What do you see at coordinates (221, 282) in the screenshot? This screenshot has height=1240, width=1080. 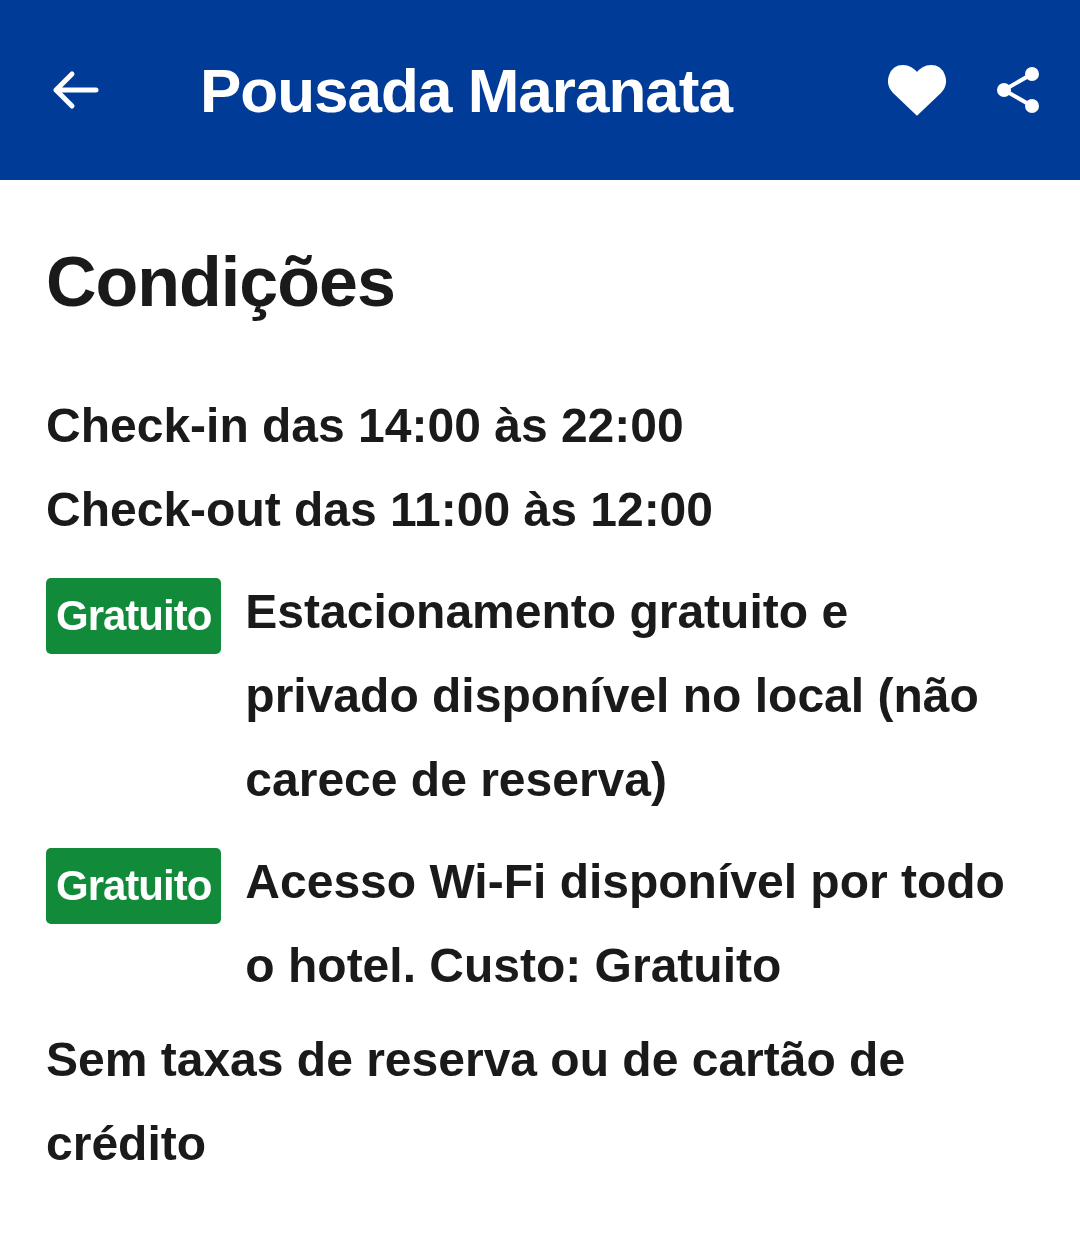 I see `section-heading: Condições` at bounding box center [221, 282].